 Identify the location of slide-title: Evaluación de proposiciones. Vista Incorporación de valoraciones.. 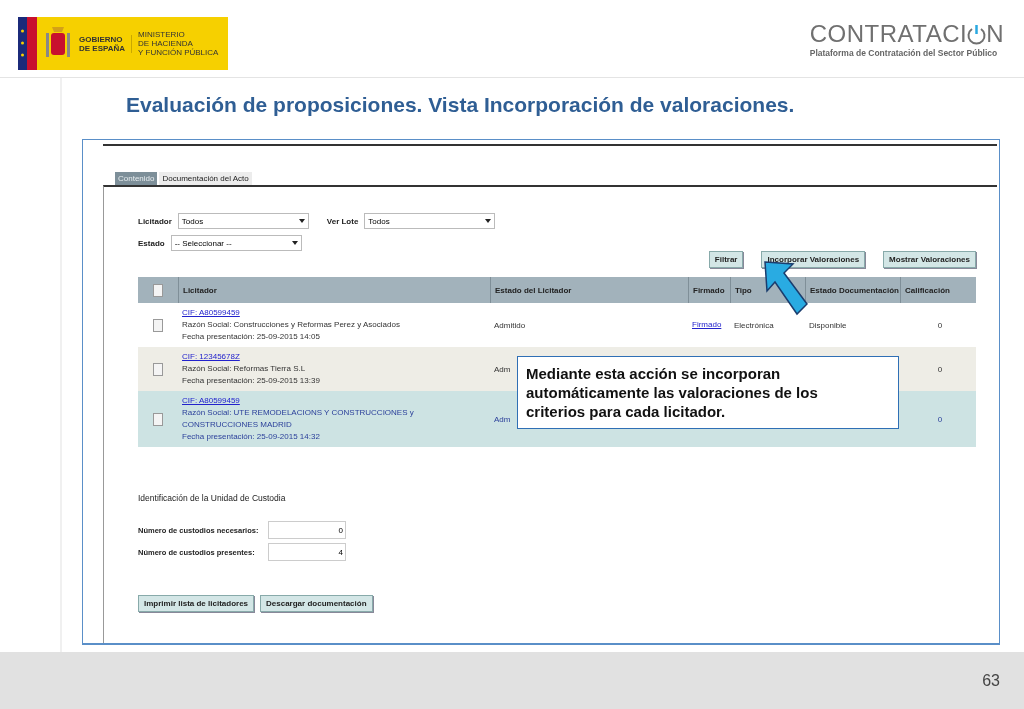
(460, 105).